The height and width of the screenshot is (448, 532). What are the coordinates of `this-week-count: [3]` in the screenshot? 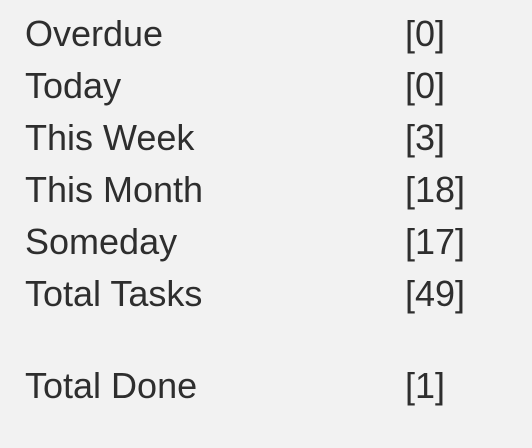 It's located at (425, 137).